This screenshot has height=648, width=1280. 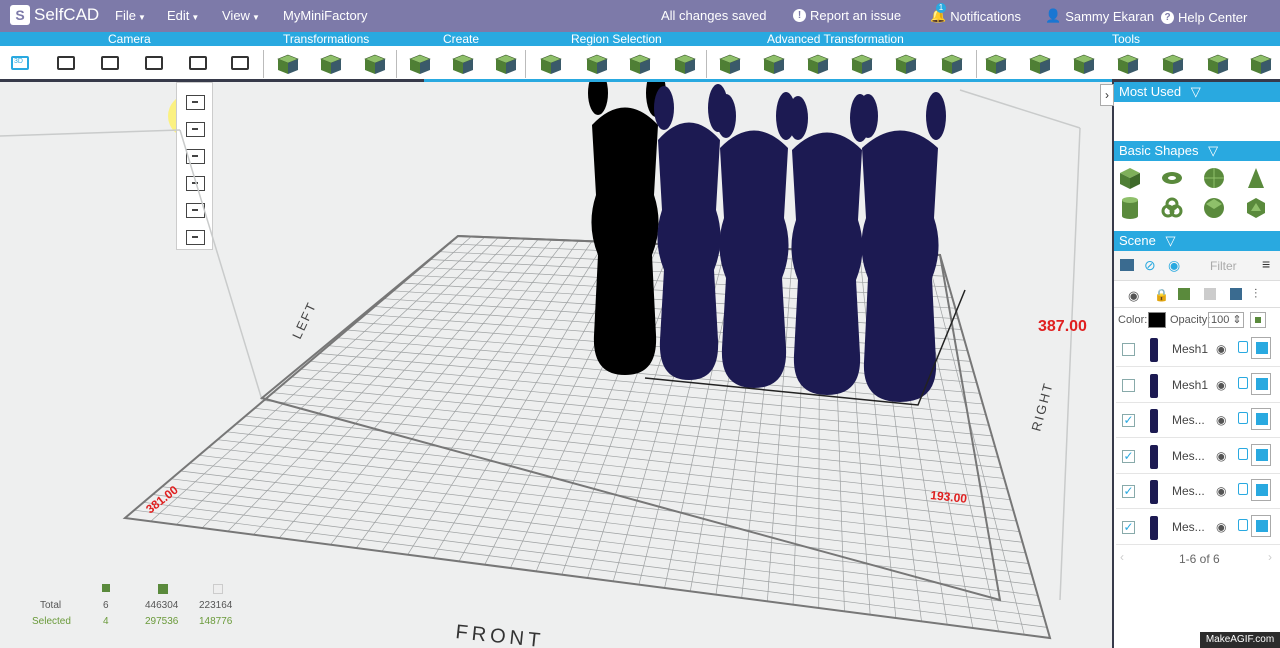 What do you see at coordinates (1210, 294) in the screenshot?
I see `wireframe-view-icon` at bounding box center [1210, 294].